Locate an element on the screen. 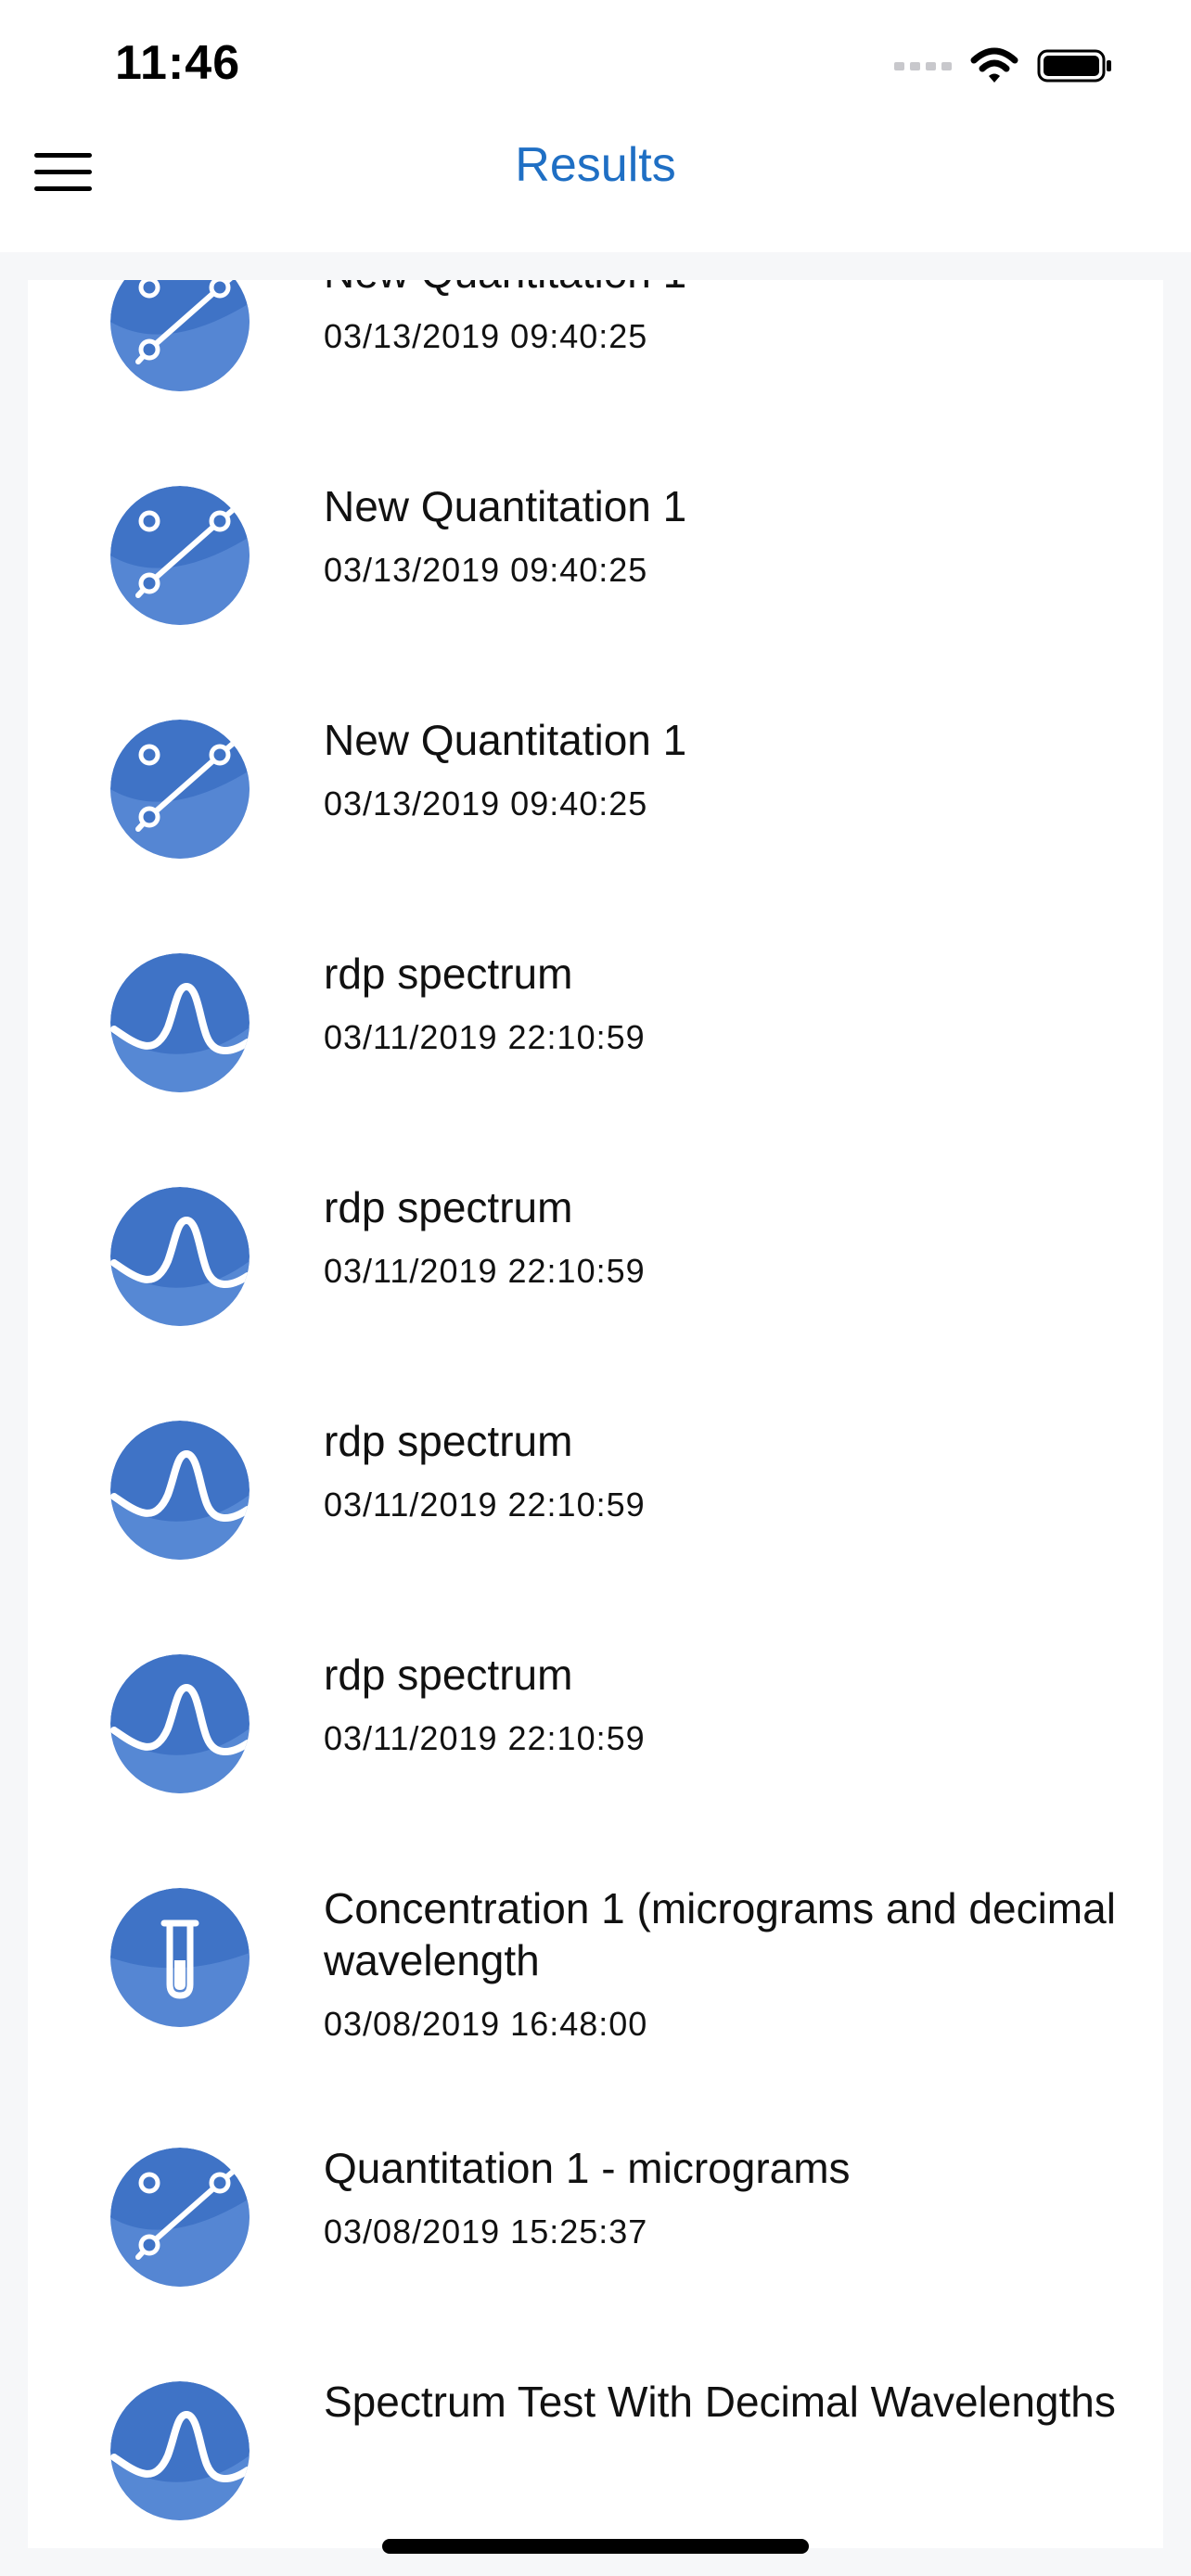  result-date: 03/08/2019 15:25:37 is located at coordinates (486, 2232).